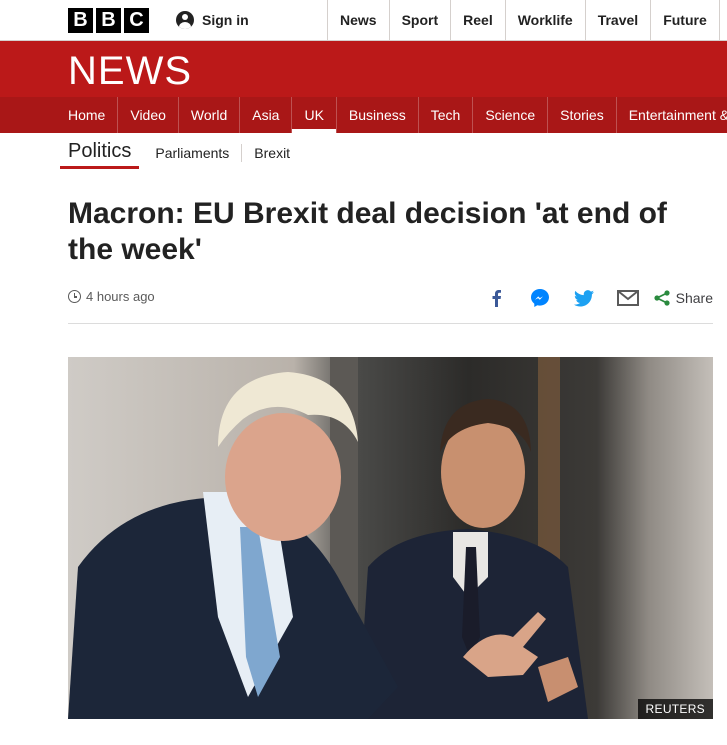 The image size is (727, 745). Describe the element at coordinates (147, 115) in the screenshot. I see `news-nav-video: Video` at that location.